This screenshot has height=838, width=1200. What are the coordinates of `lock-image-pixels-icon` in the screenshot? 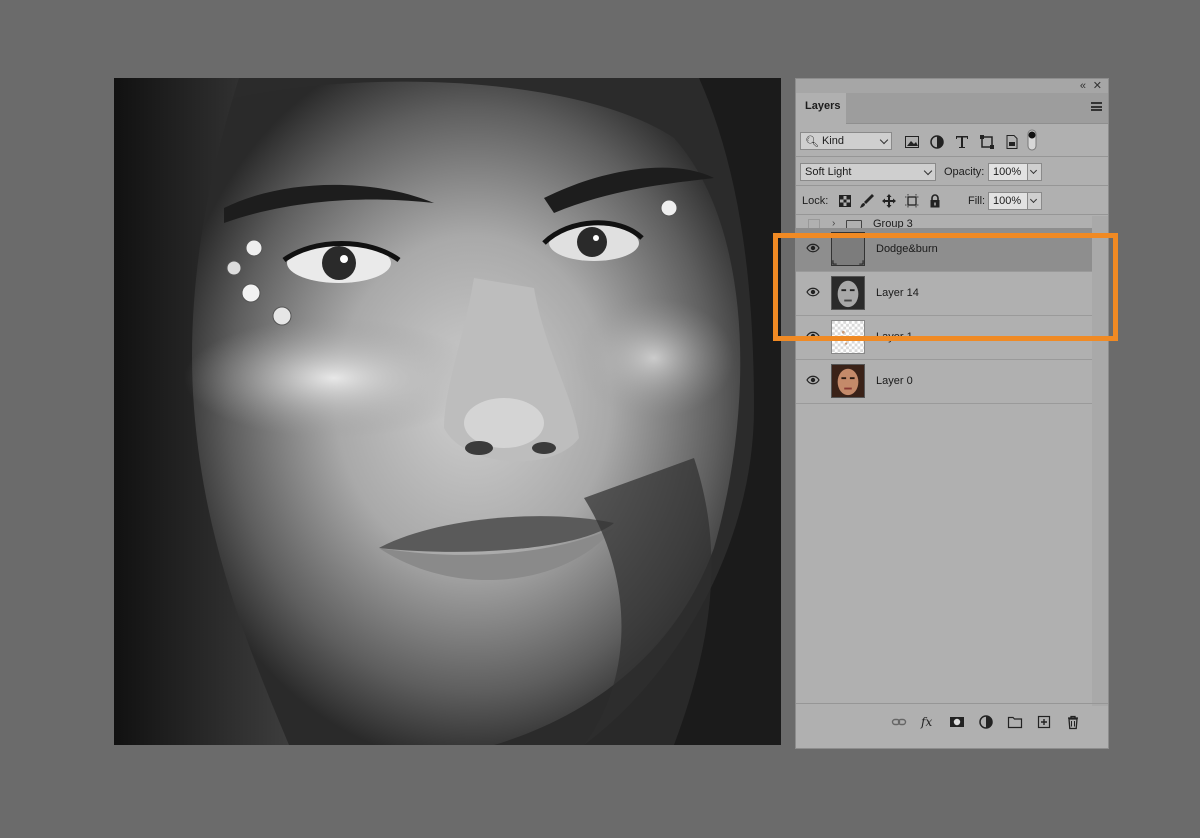 It's located at (867, 201).